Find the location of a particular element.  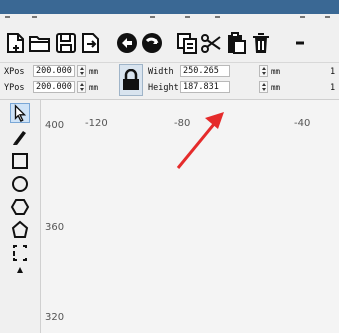

save-icon is located at coordinates (66, 43).